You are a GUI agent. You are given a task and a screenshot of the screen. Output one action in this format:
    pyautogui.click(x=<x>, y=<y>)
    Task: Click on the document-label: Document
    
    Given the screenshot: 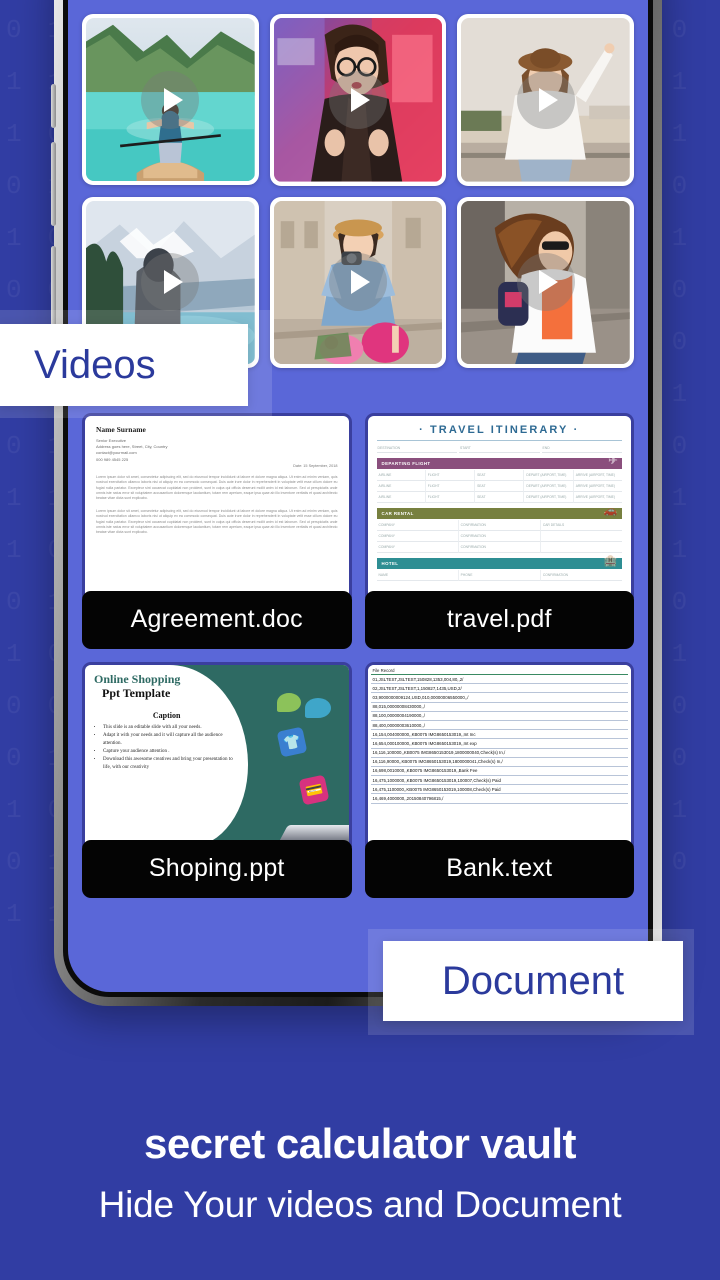 What is the action you would take?
    pyautogui.click(x=533, y=981)
    